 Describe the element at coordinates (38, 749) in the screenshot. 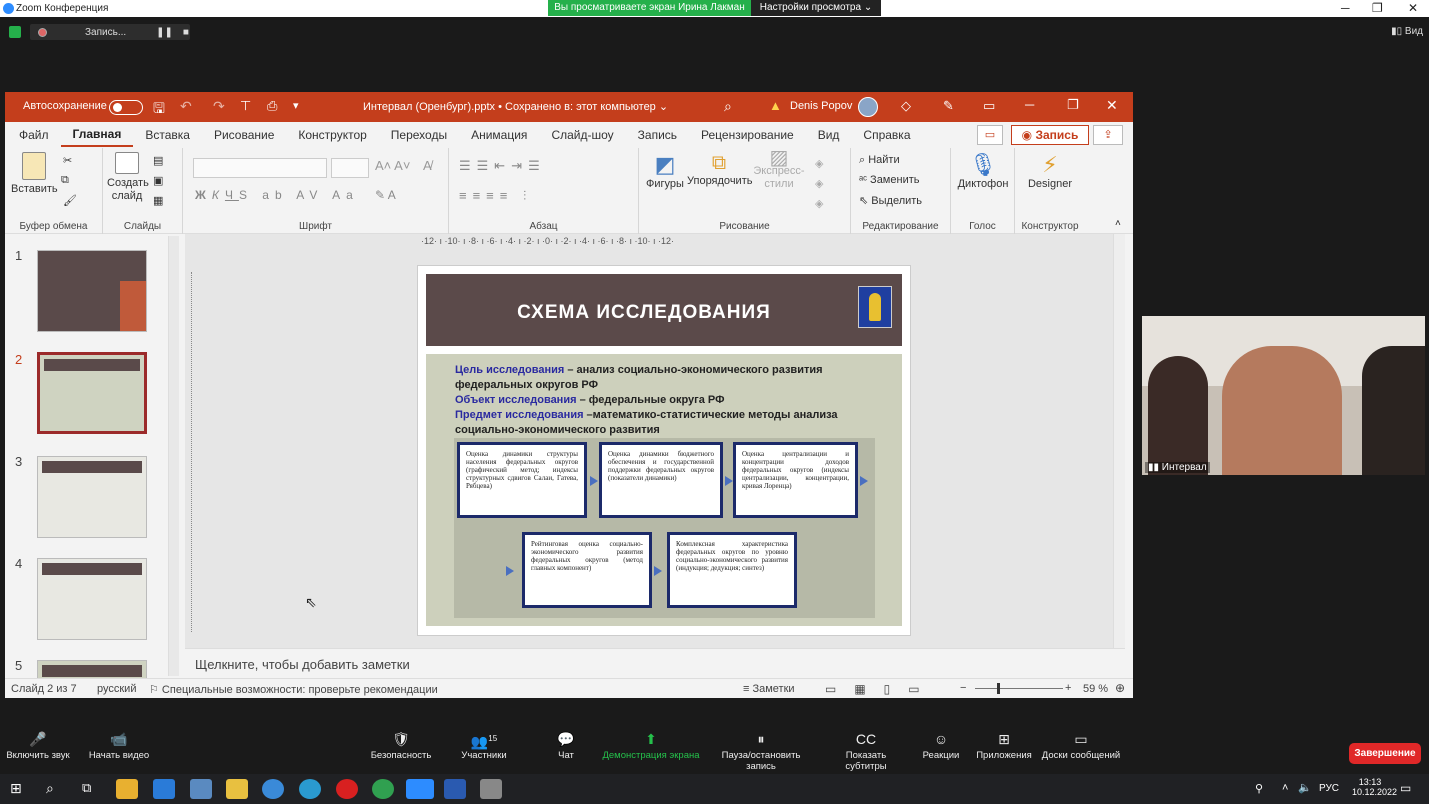

I see `unmute-button: 🎤 Включить звук` at that location.